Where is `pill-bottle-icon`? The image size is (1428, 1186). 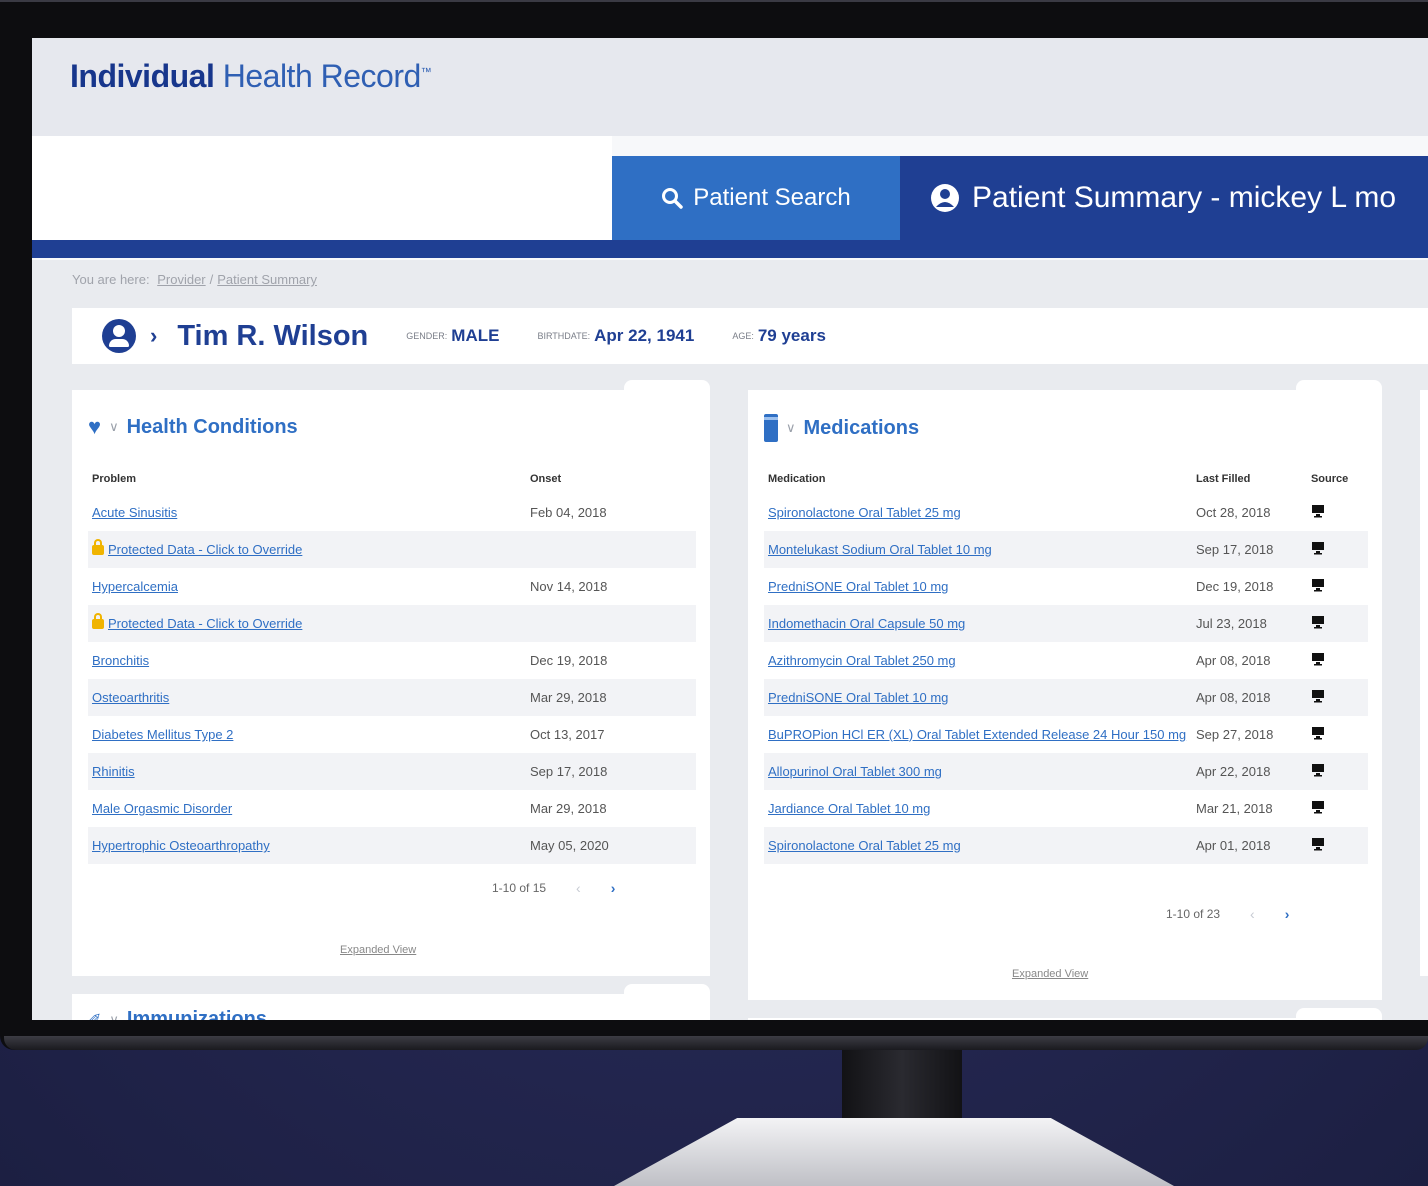 pill-bottle-icon is located at coordinates (771, 428).